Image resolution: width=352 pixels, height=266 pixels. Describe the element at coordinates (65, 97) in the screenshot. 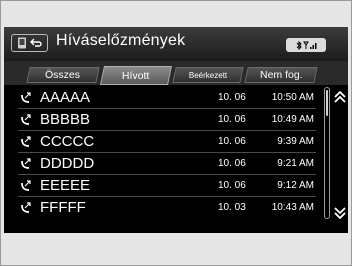

I see `contact-name: AAAAA` at that location.